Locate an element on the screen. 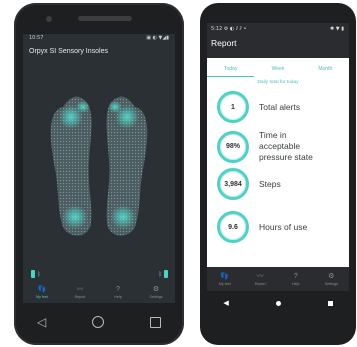 The image size is (357, 347). metric-ring: 9.6 is located at coordinates (233, 227).